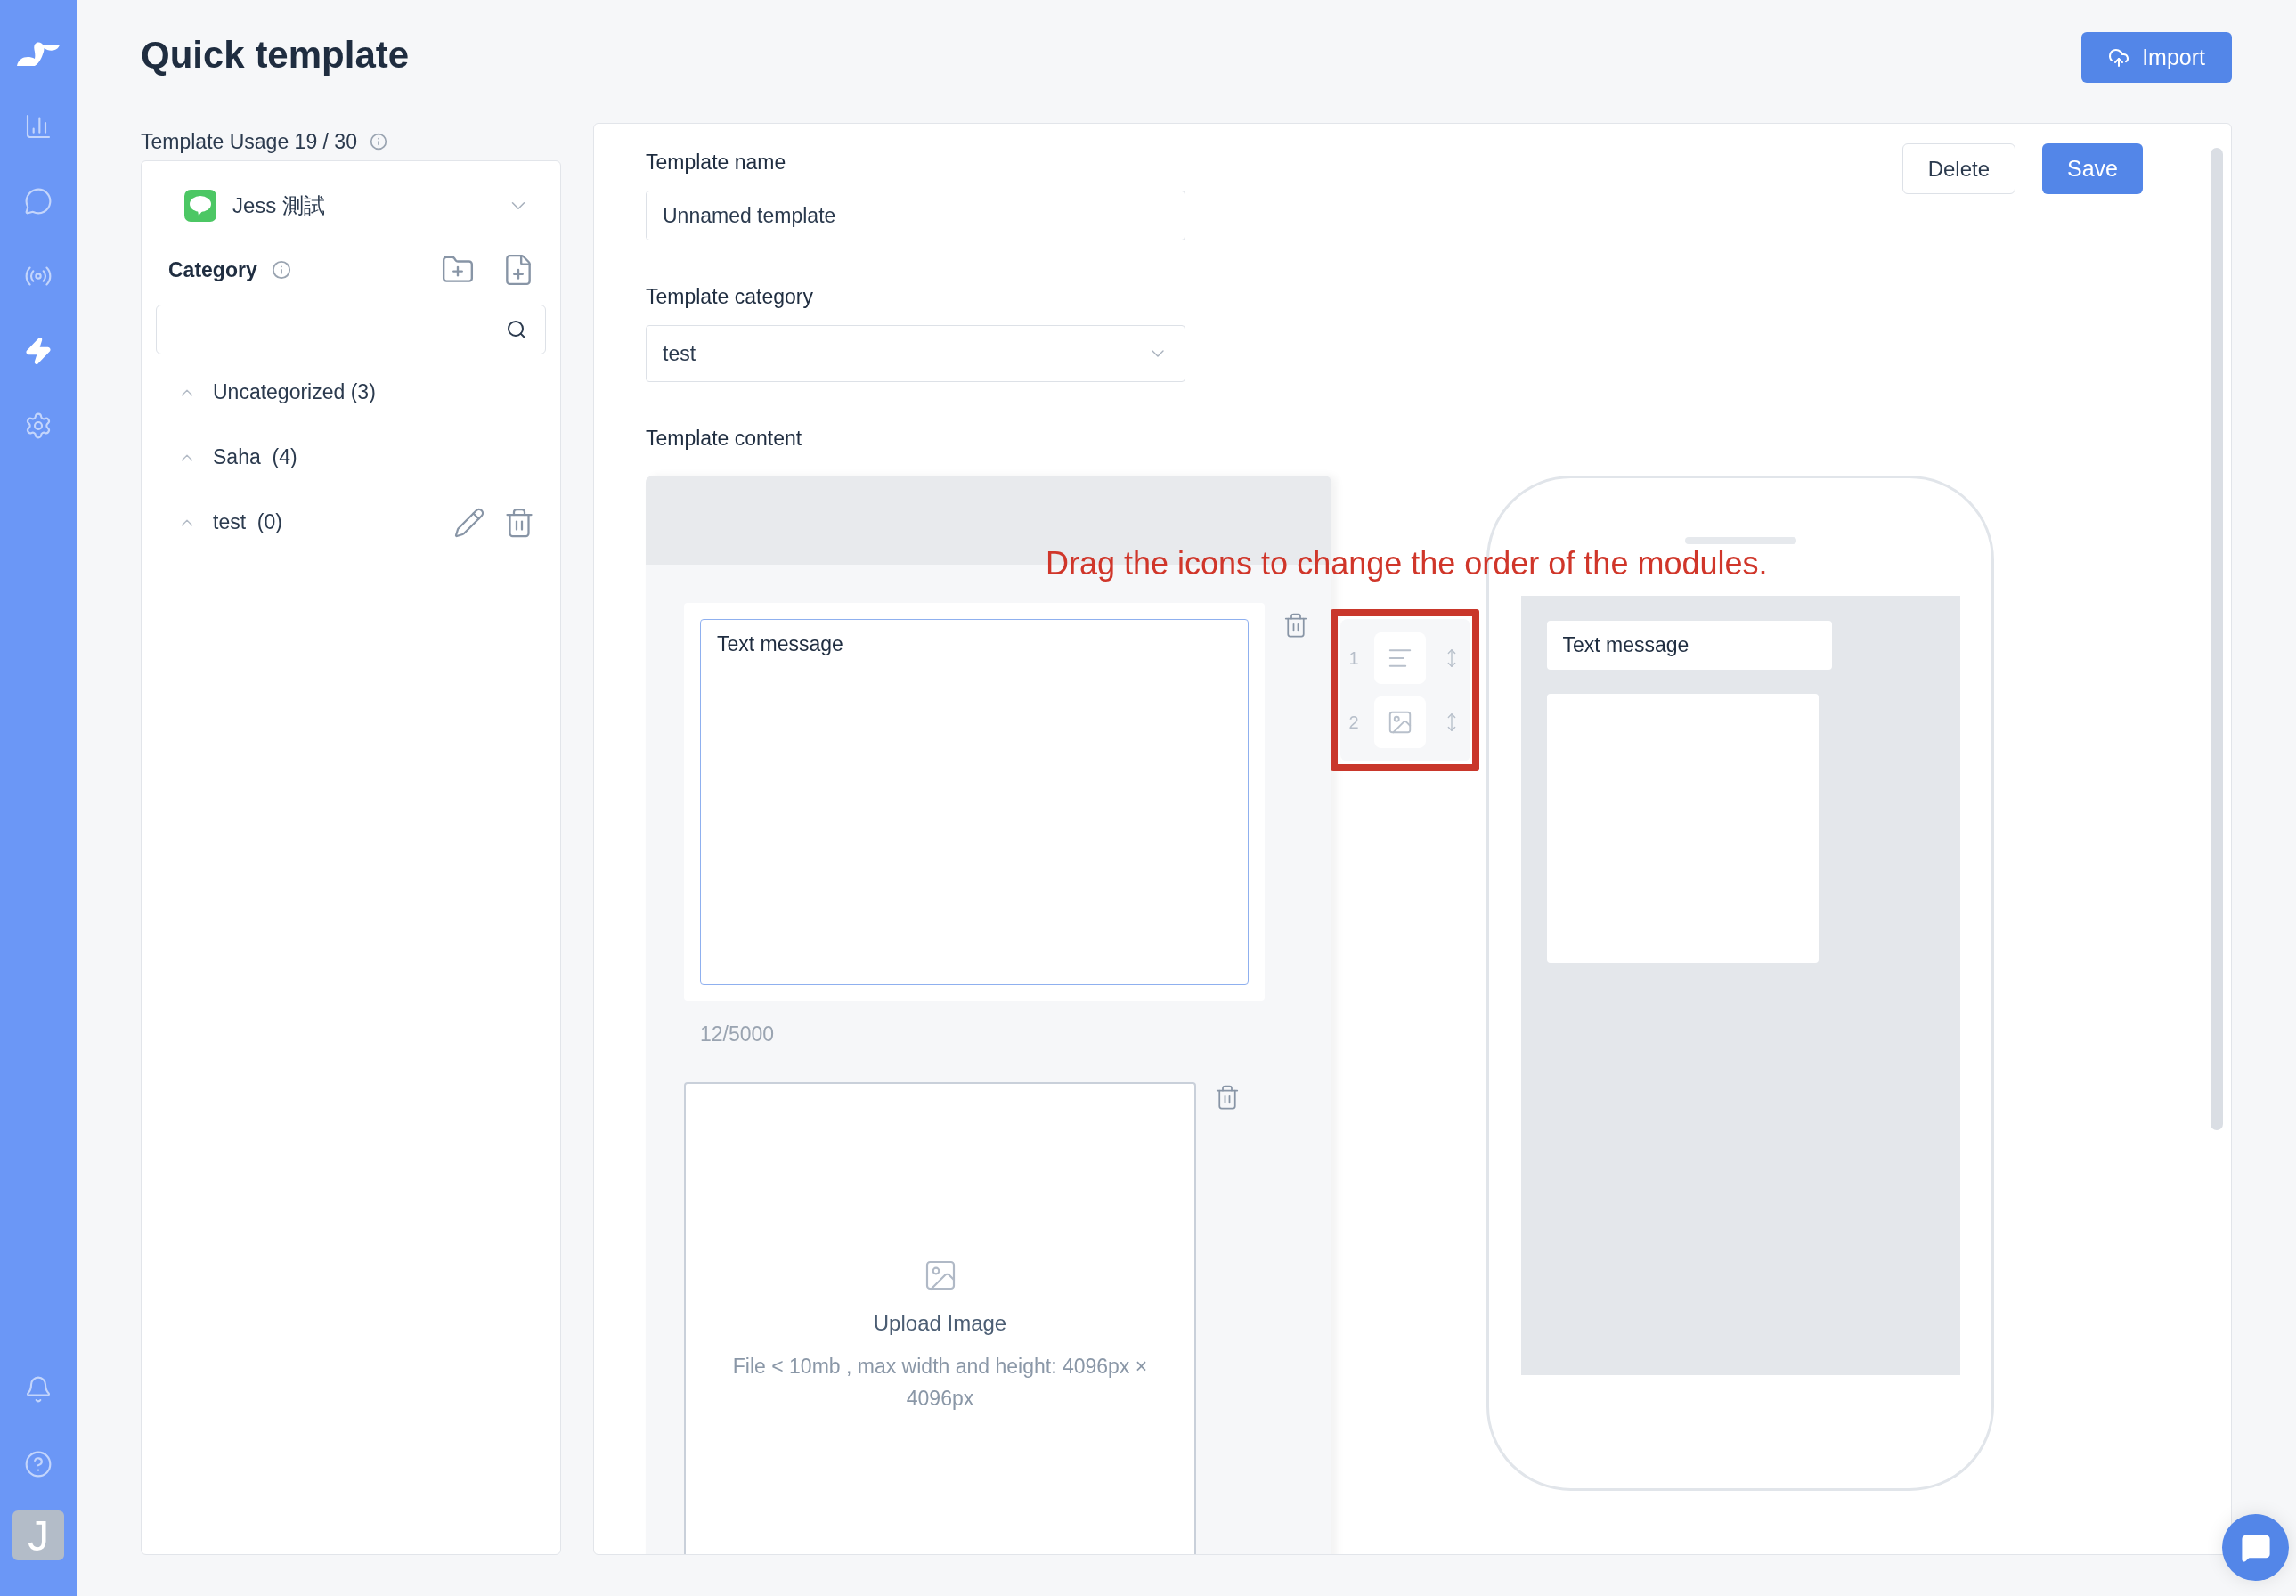 This screenshot has height=1596, width=2296. What do you see at coordinates (1689, 645) in the screenshot?
I see `message-bubble: Text message` at bounding box center [1689, 645].